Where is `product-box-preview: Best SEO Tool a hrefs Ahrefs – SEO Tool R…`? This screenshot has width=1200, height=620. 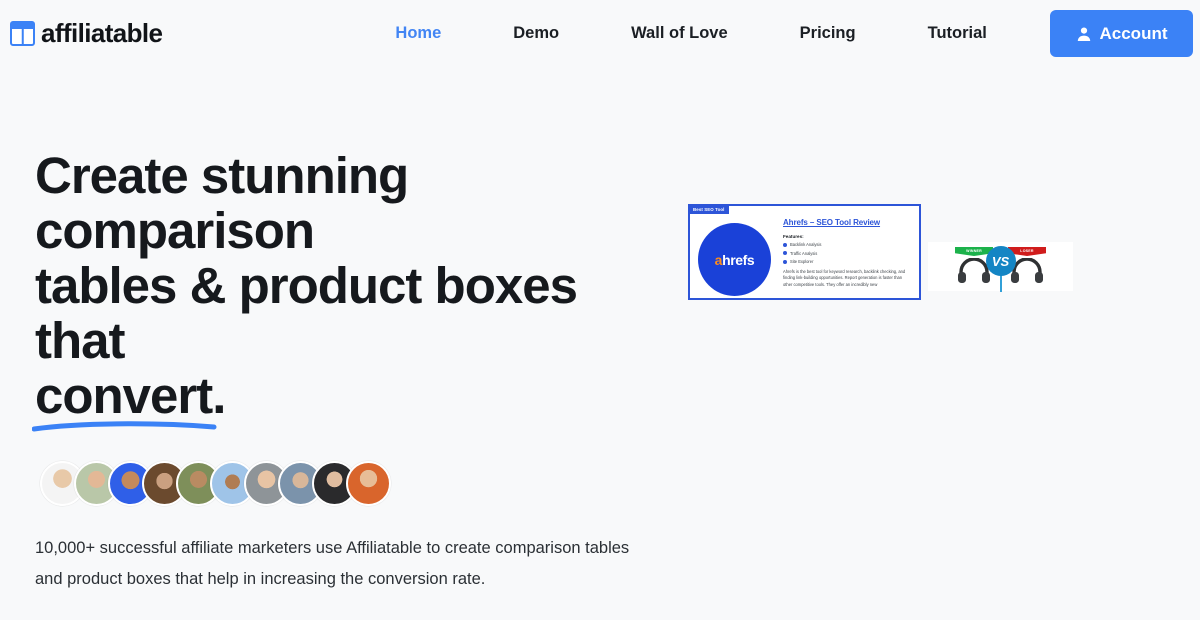
product-box-preview: Best SEO Tool a hrefs Ahrefs – SEO Tool R… is located at coordinates (804, 252).